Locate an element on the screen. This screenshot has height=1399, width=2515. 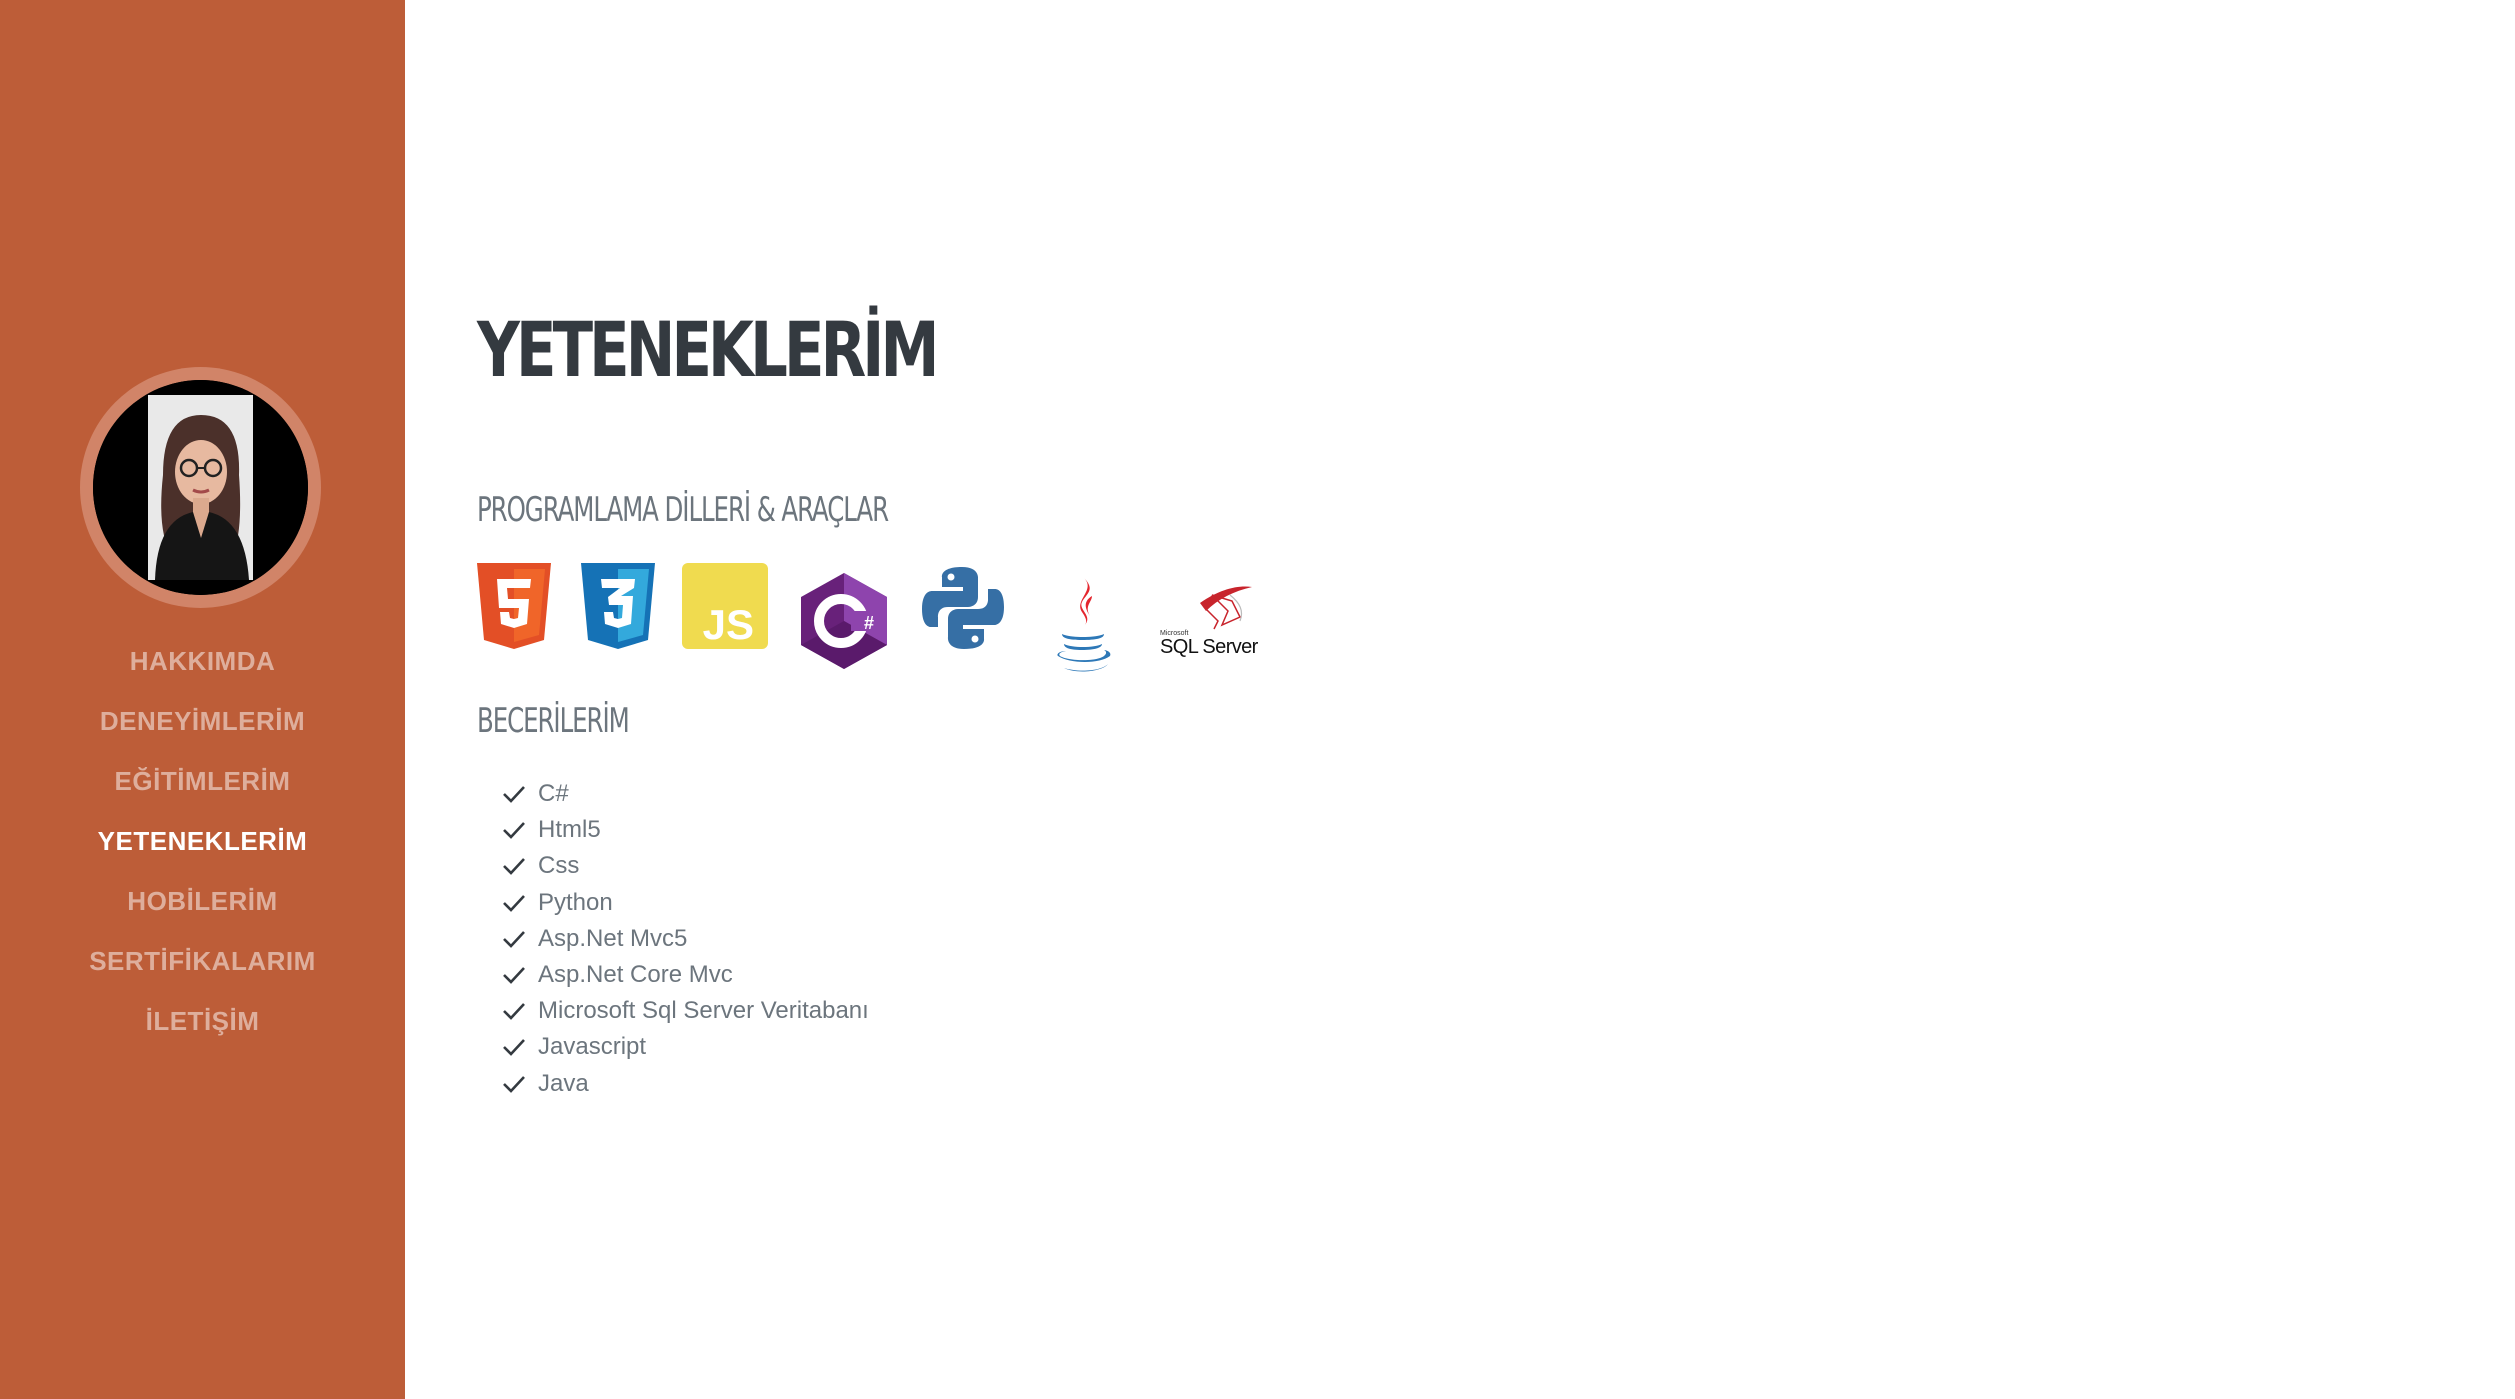
list-item: Asp.Net Core Mvc is located at coordinates (685, 975).